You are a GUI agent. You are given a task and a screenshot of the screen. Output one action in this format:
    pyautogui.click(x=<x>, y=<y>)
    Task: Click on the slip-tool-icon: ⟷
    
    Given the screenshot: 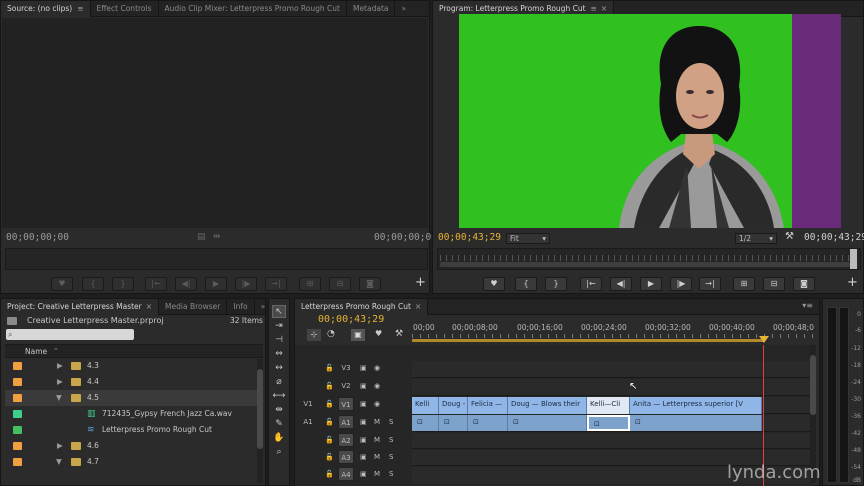 What is the action you would take?
    pyautogui.click(x=279, y=396)
    